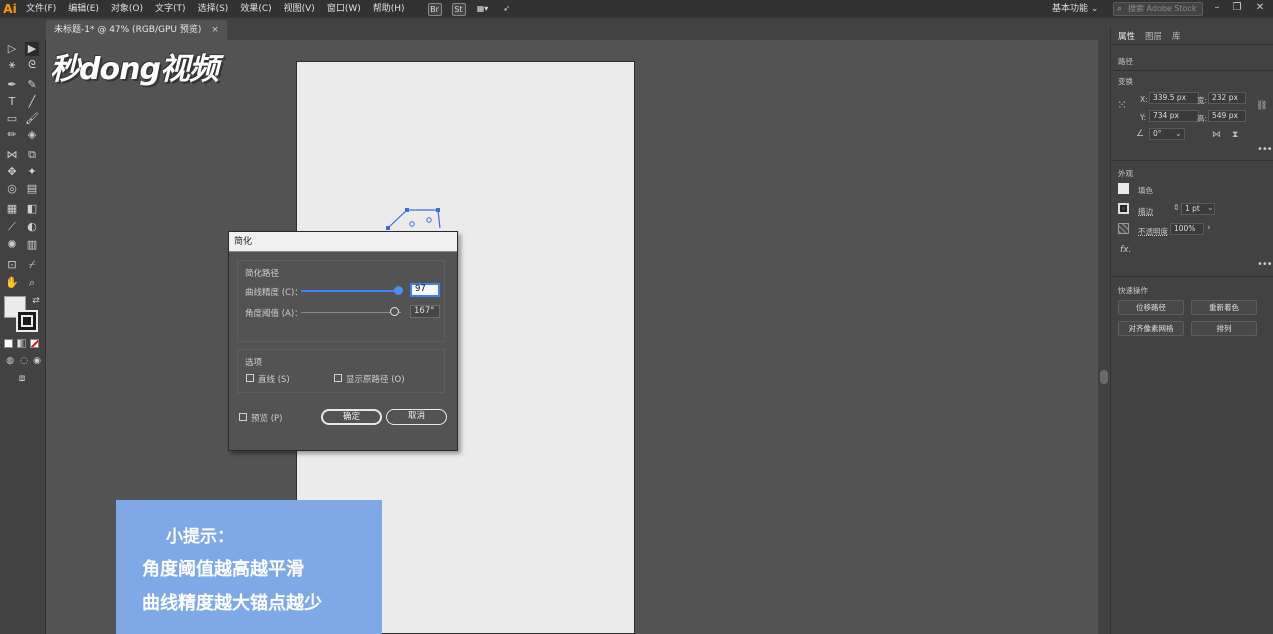  I want to click on angle-threshold-input: 167°, so click(425, 311).